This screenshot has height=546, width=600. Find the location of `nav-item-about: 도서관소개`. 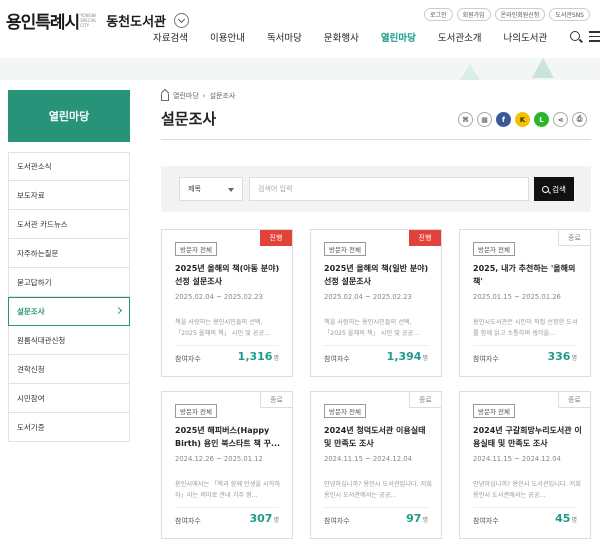

nav-item-about: 도서관소개 is located at coordinates (460, 37).